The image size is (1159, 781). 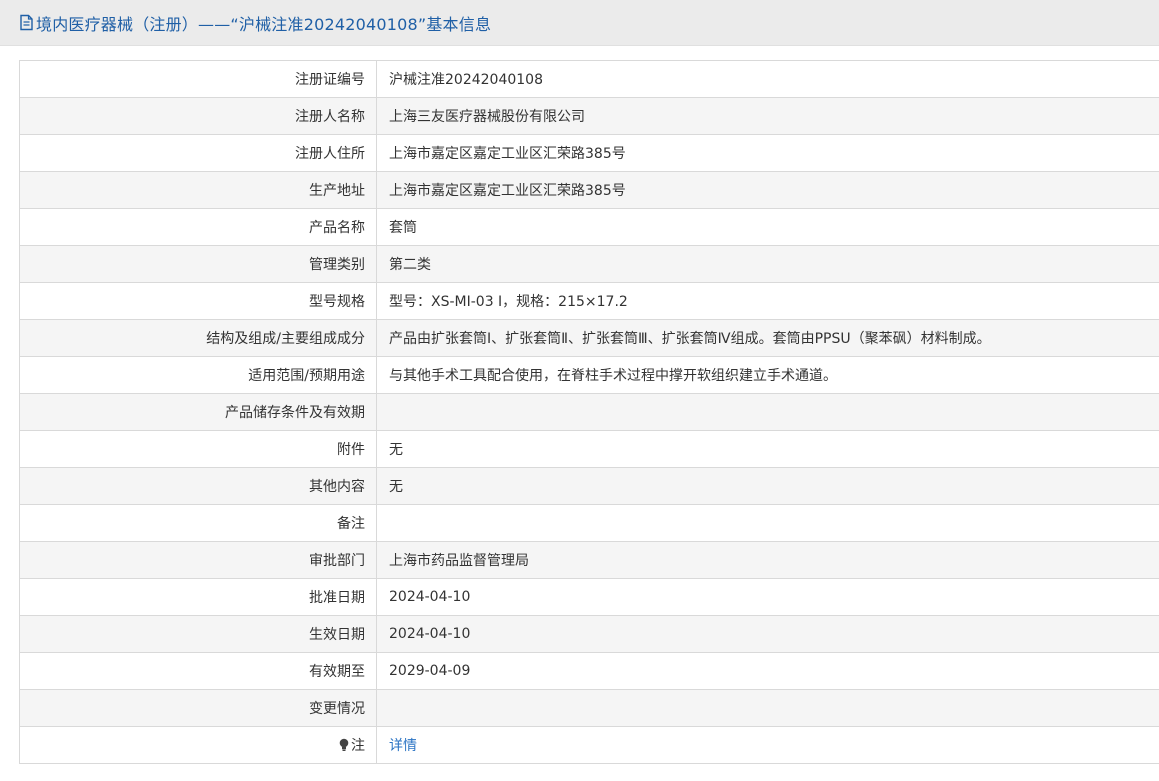 What do you see at coordinates (264, 24) in the screenshot?
I see `page-title: 境内医疗器械（注册）——“沪械注准20242040108”基本信息` at bounding box center [264, 24].